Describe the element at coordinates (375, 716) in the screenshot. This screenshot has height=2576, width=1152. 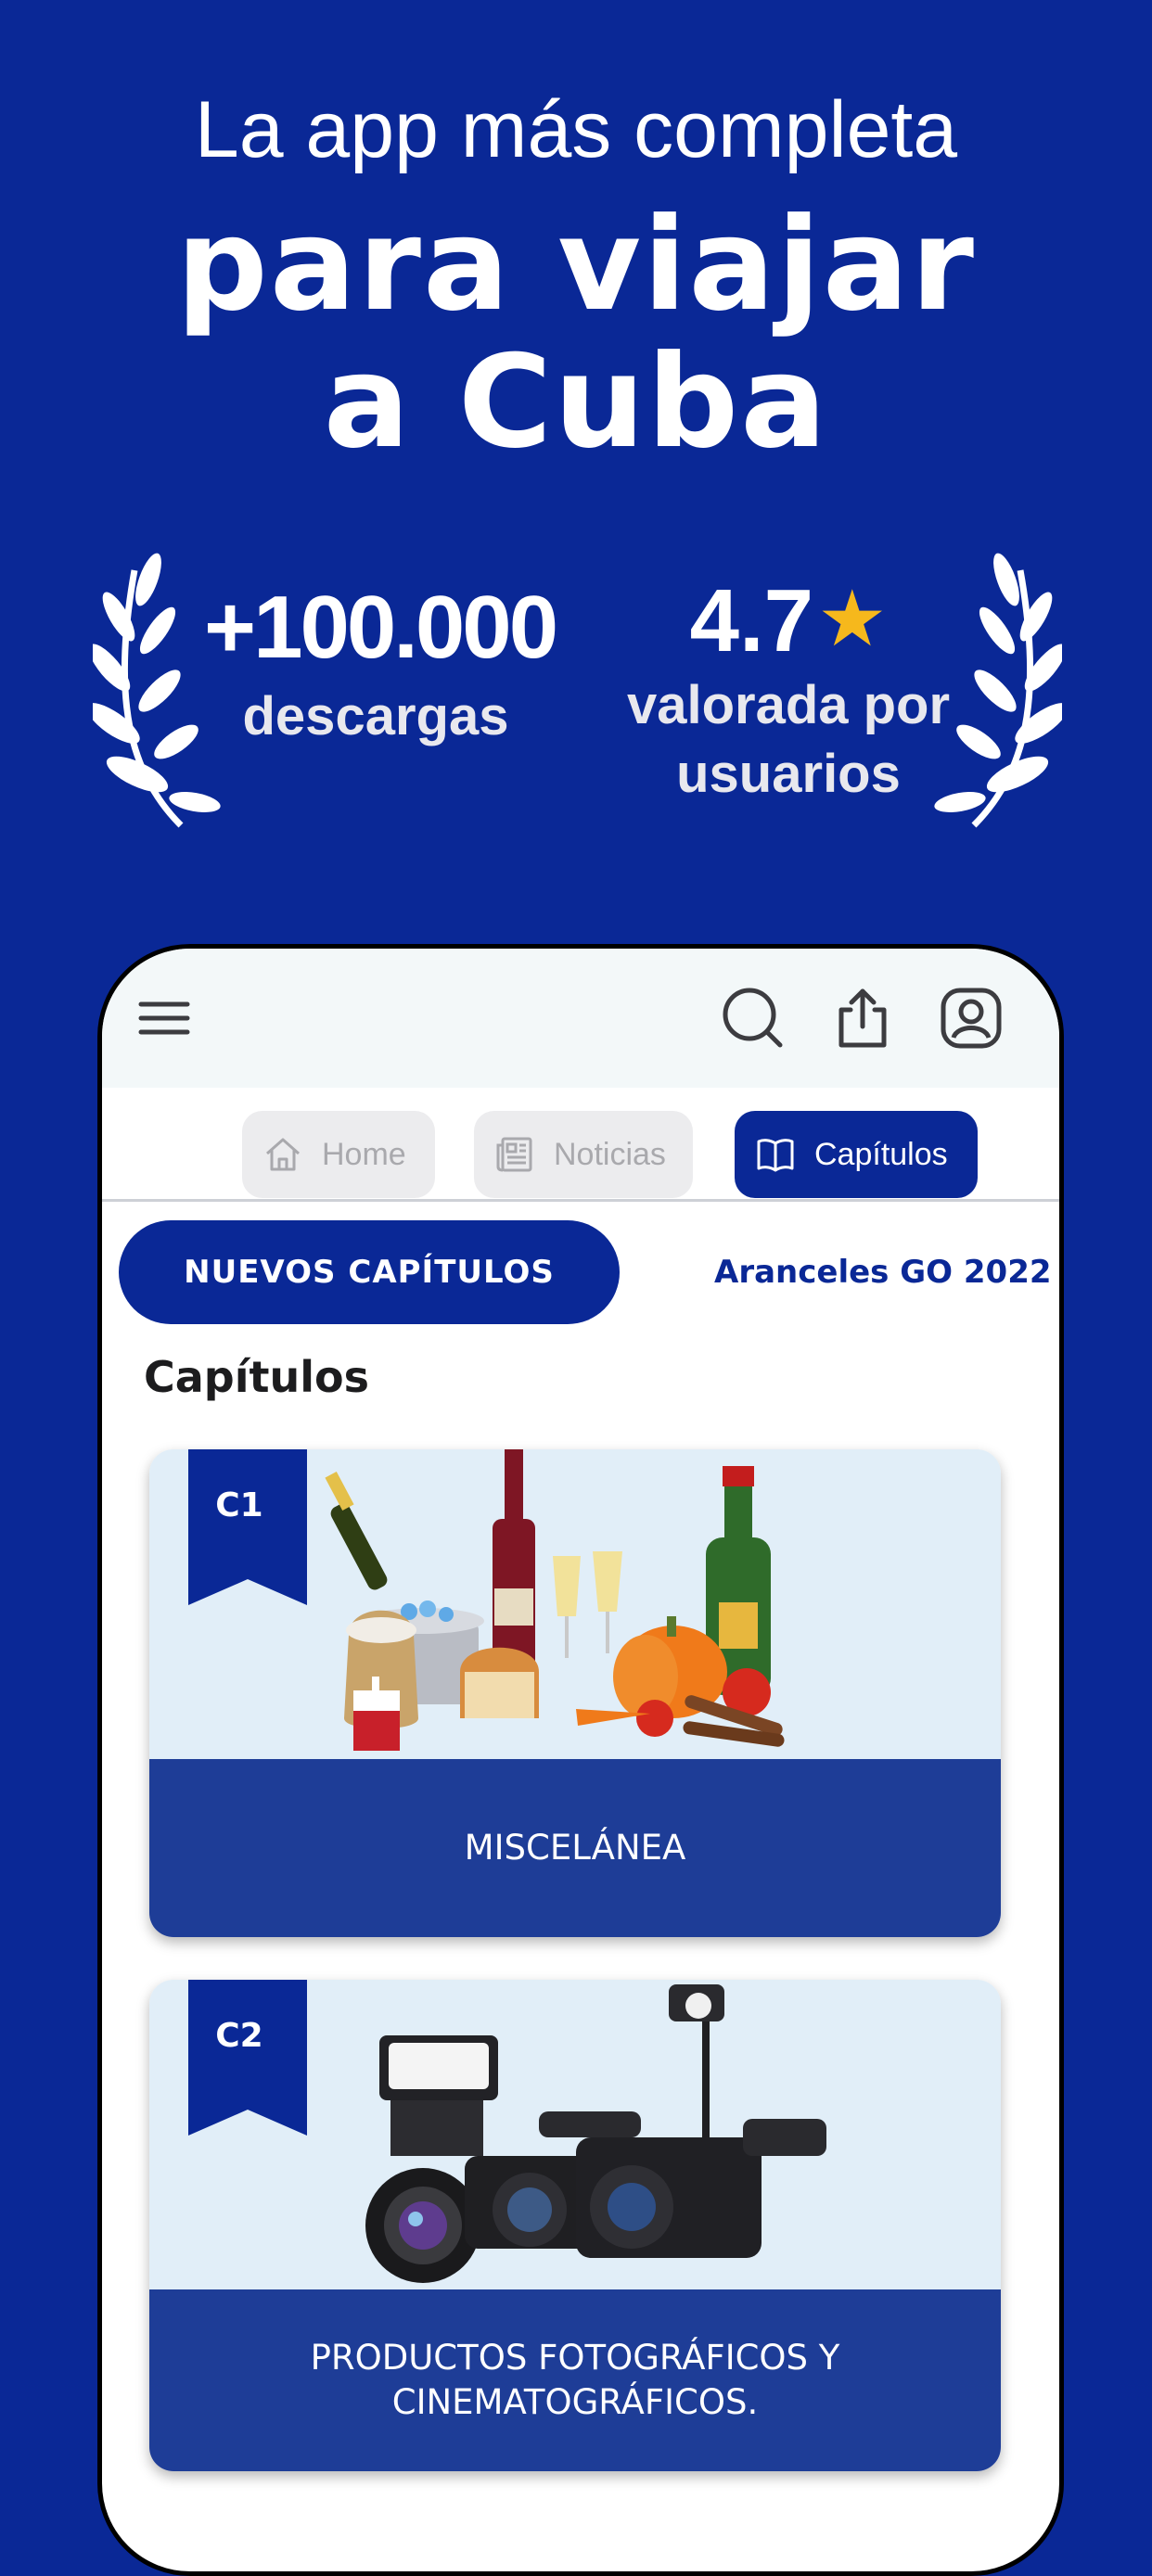
I see `downloads-label: descargas` at that location.